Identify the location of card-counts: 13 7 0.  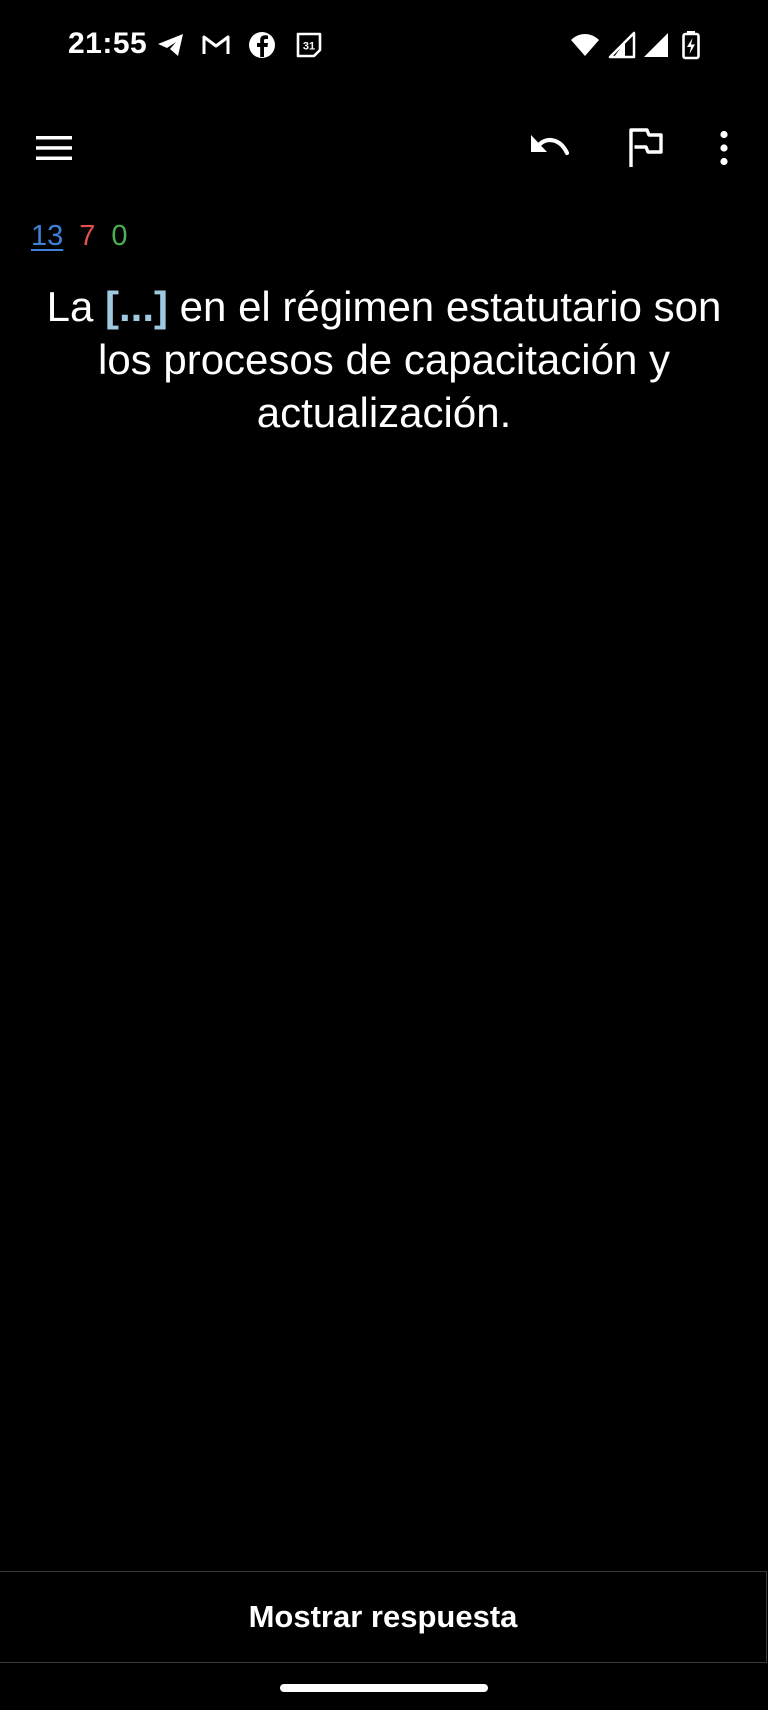
(79, 236).